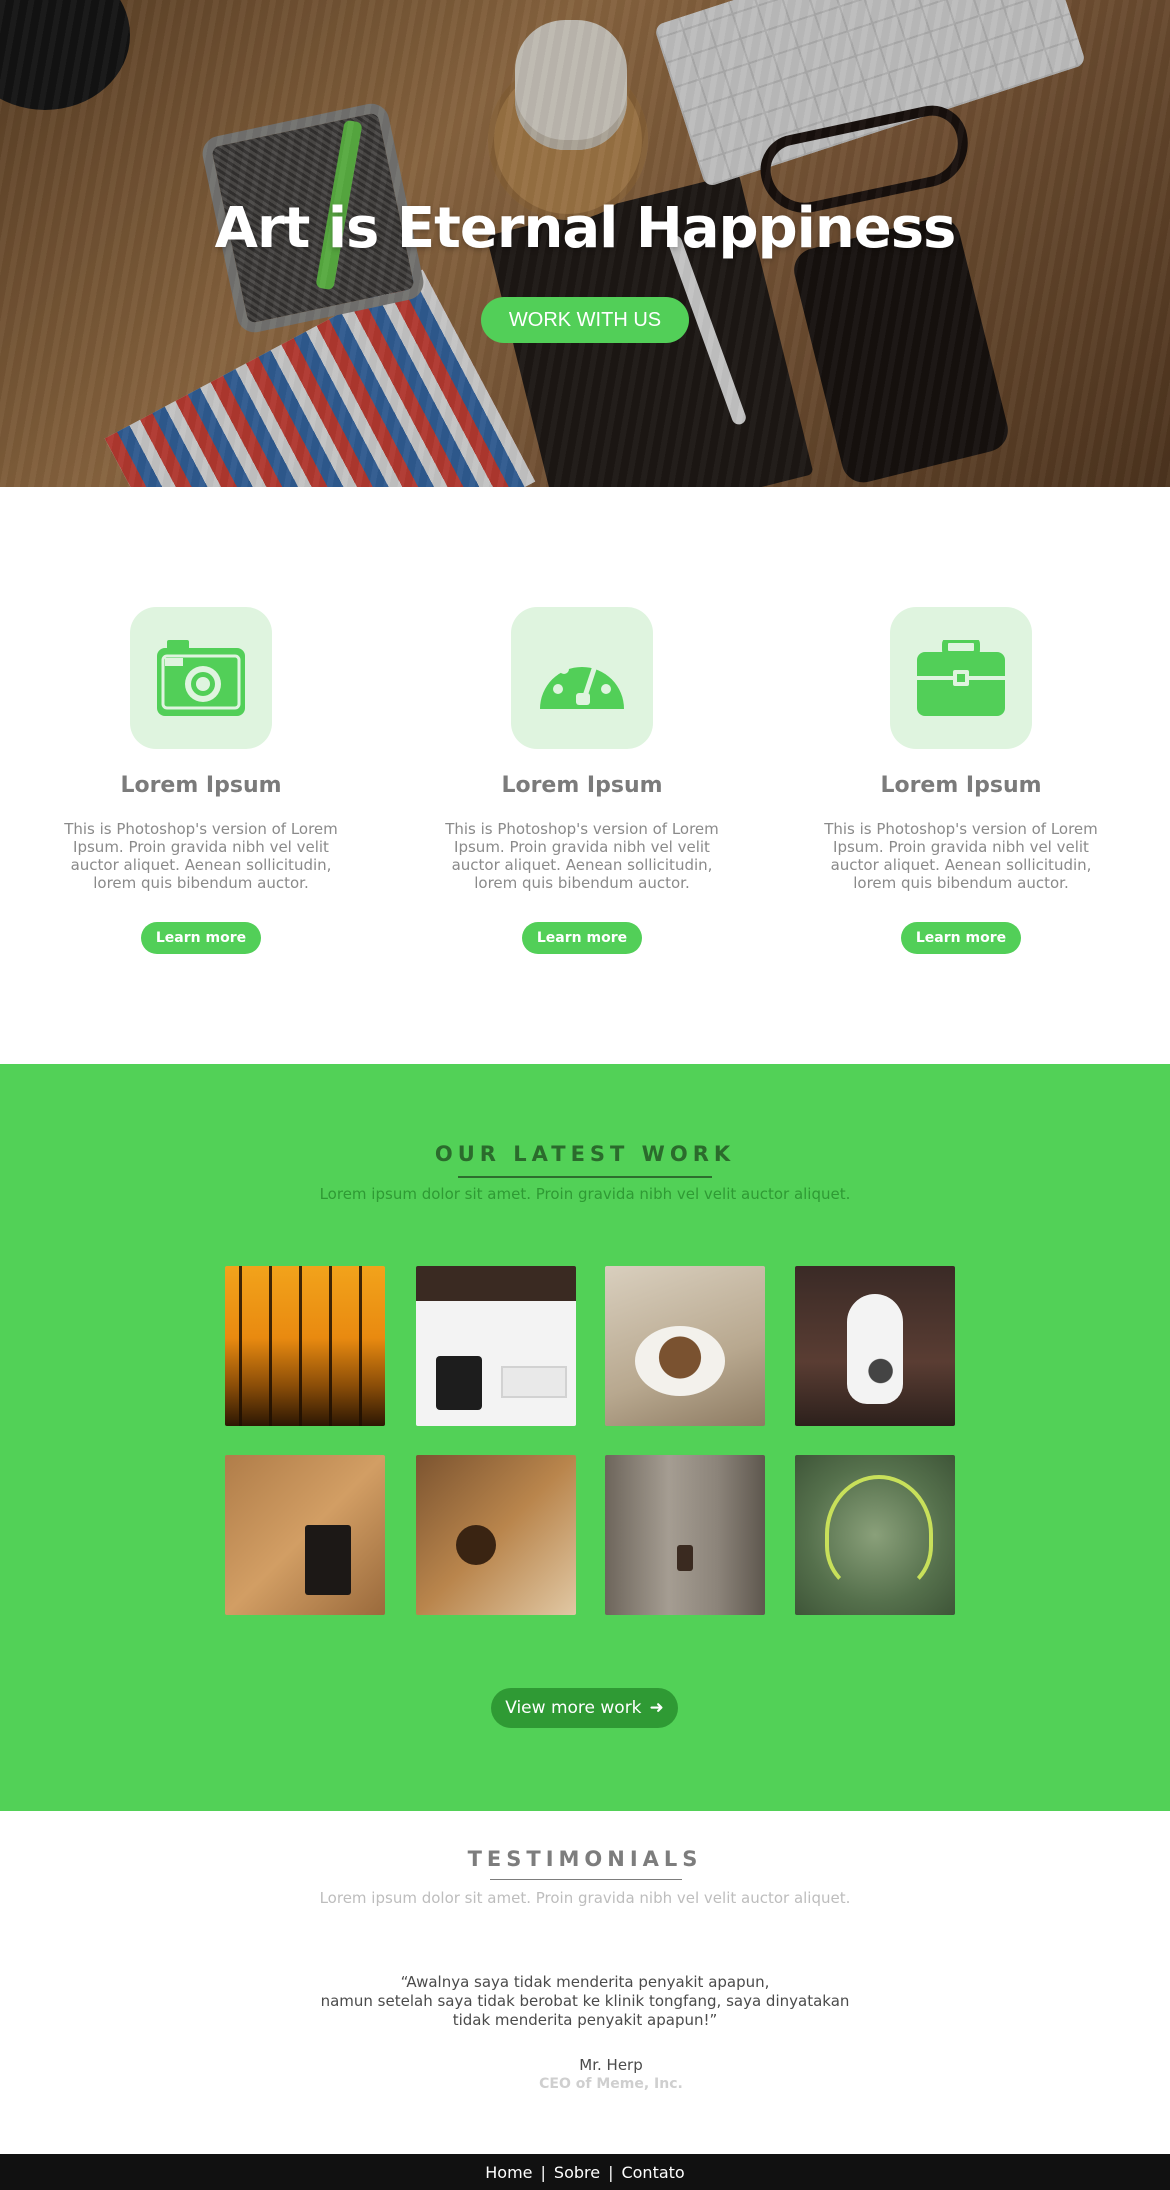 Image resolution: width=1170 pixels, height=2190 pixels. What do you see at coordinates (875, 1346) in the screenshot?
I see `portfolio-thumb-kitten` at bounding box center [875, 1346].